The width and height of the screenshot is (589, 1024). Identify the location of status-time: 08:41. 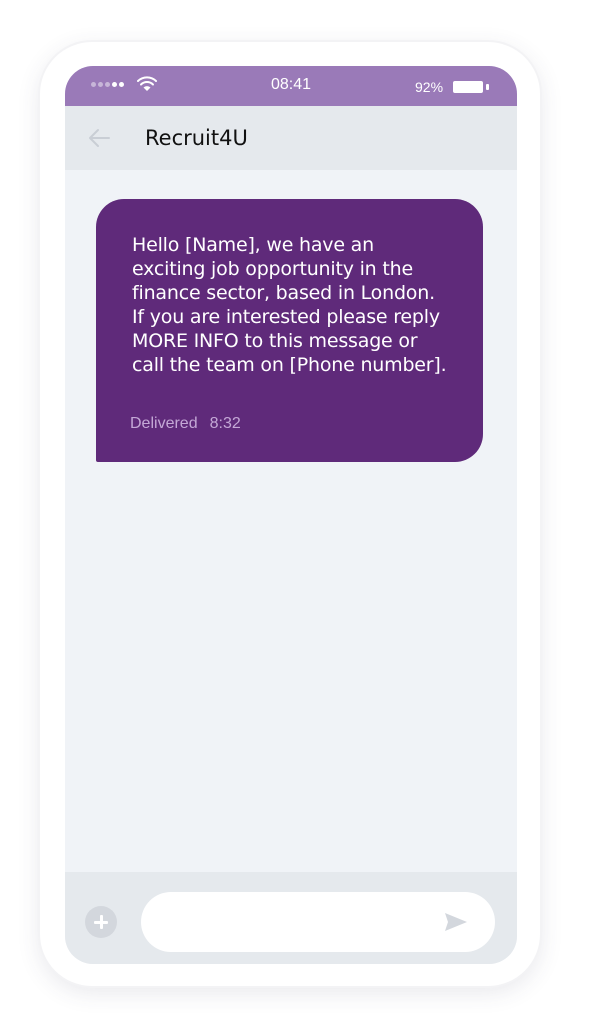
(291, 84).